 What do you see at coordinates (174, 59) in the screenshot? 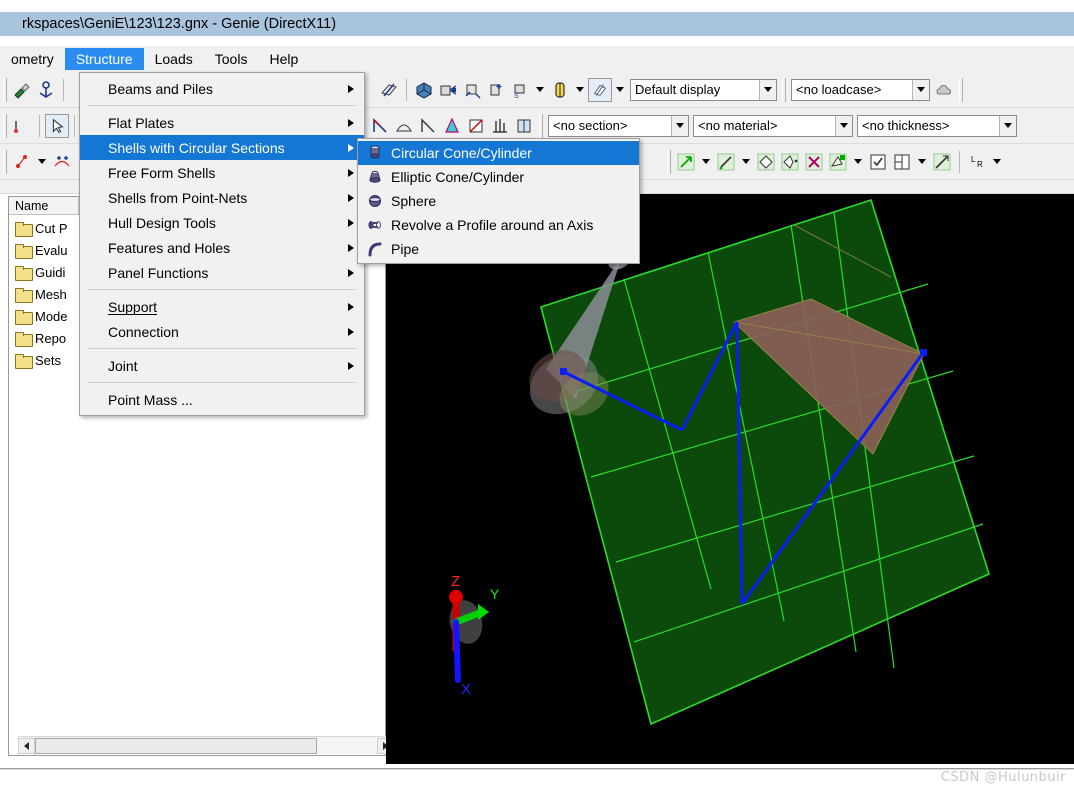
I see `menu-loads: Loads` at bounding box center [174, 59].